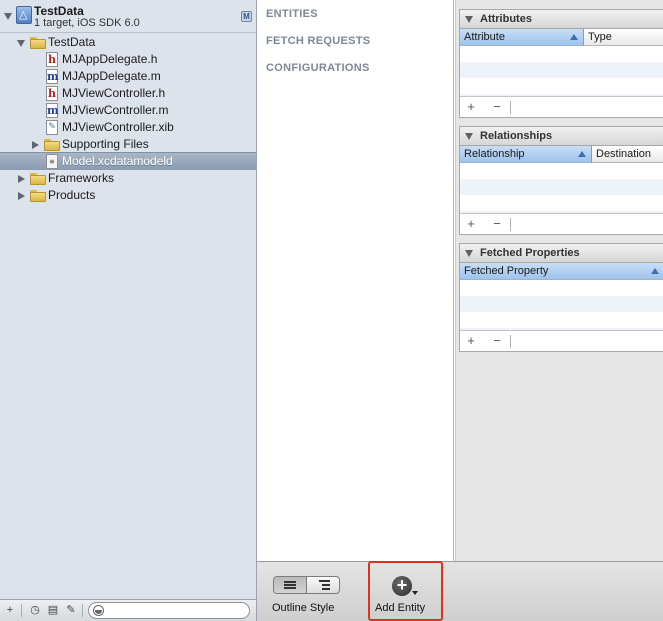 This screenshot has height=621, width=663. What do you see at coordinates (246, 16) in the screenshot?
I see `modified-badge: M` at bounding box center [246, 16].